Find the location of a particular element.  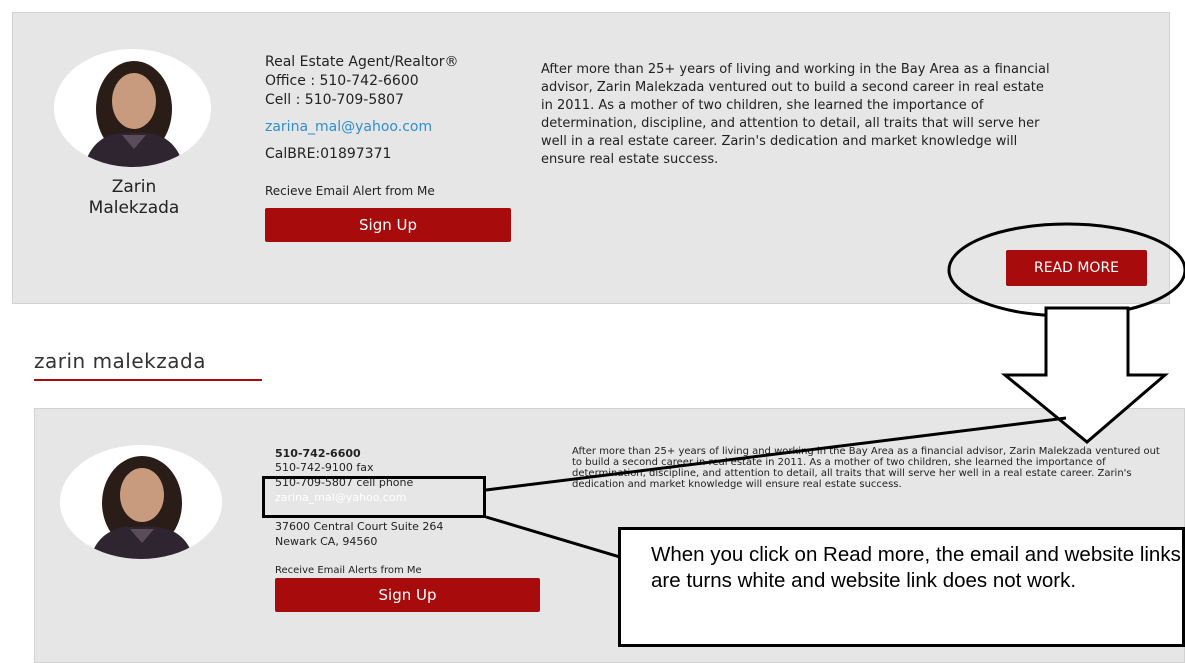

license-number: CalBRE:01897371 is located at coordinates (328, 154).